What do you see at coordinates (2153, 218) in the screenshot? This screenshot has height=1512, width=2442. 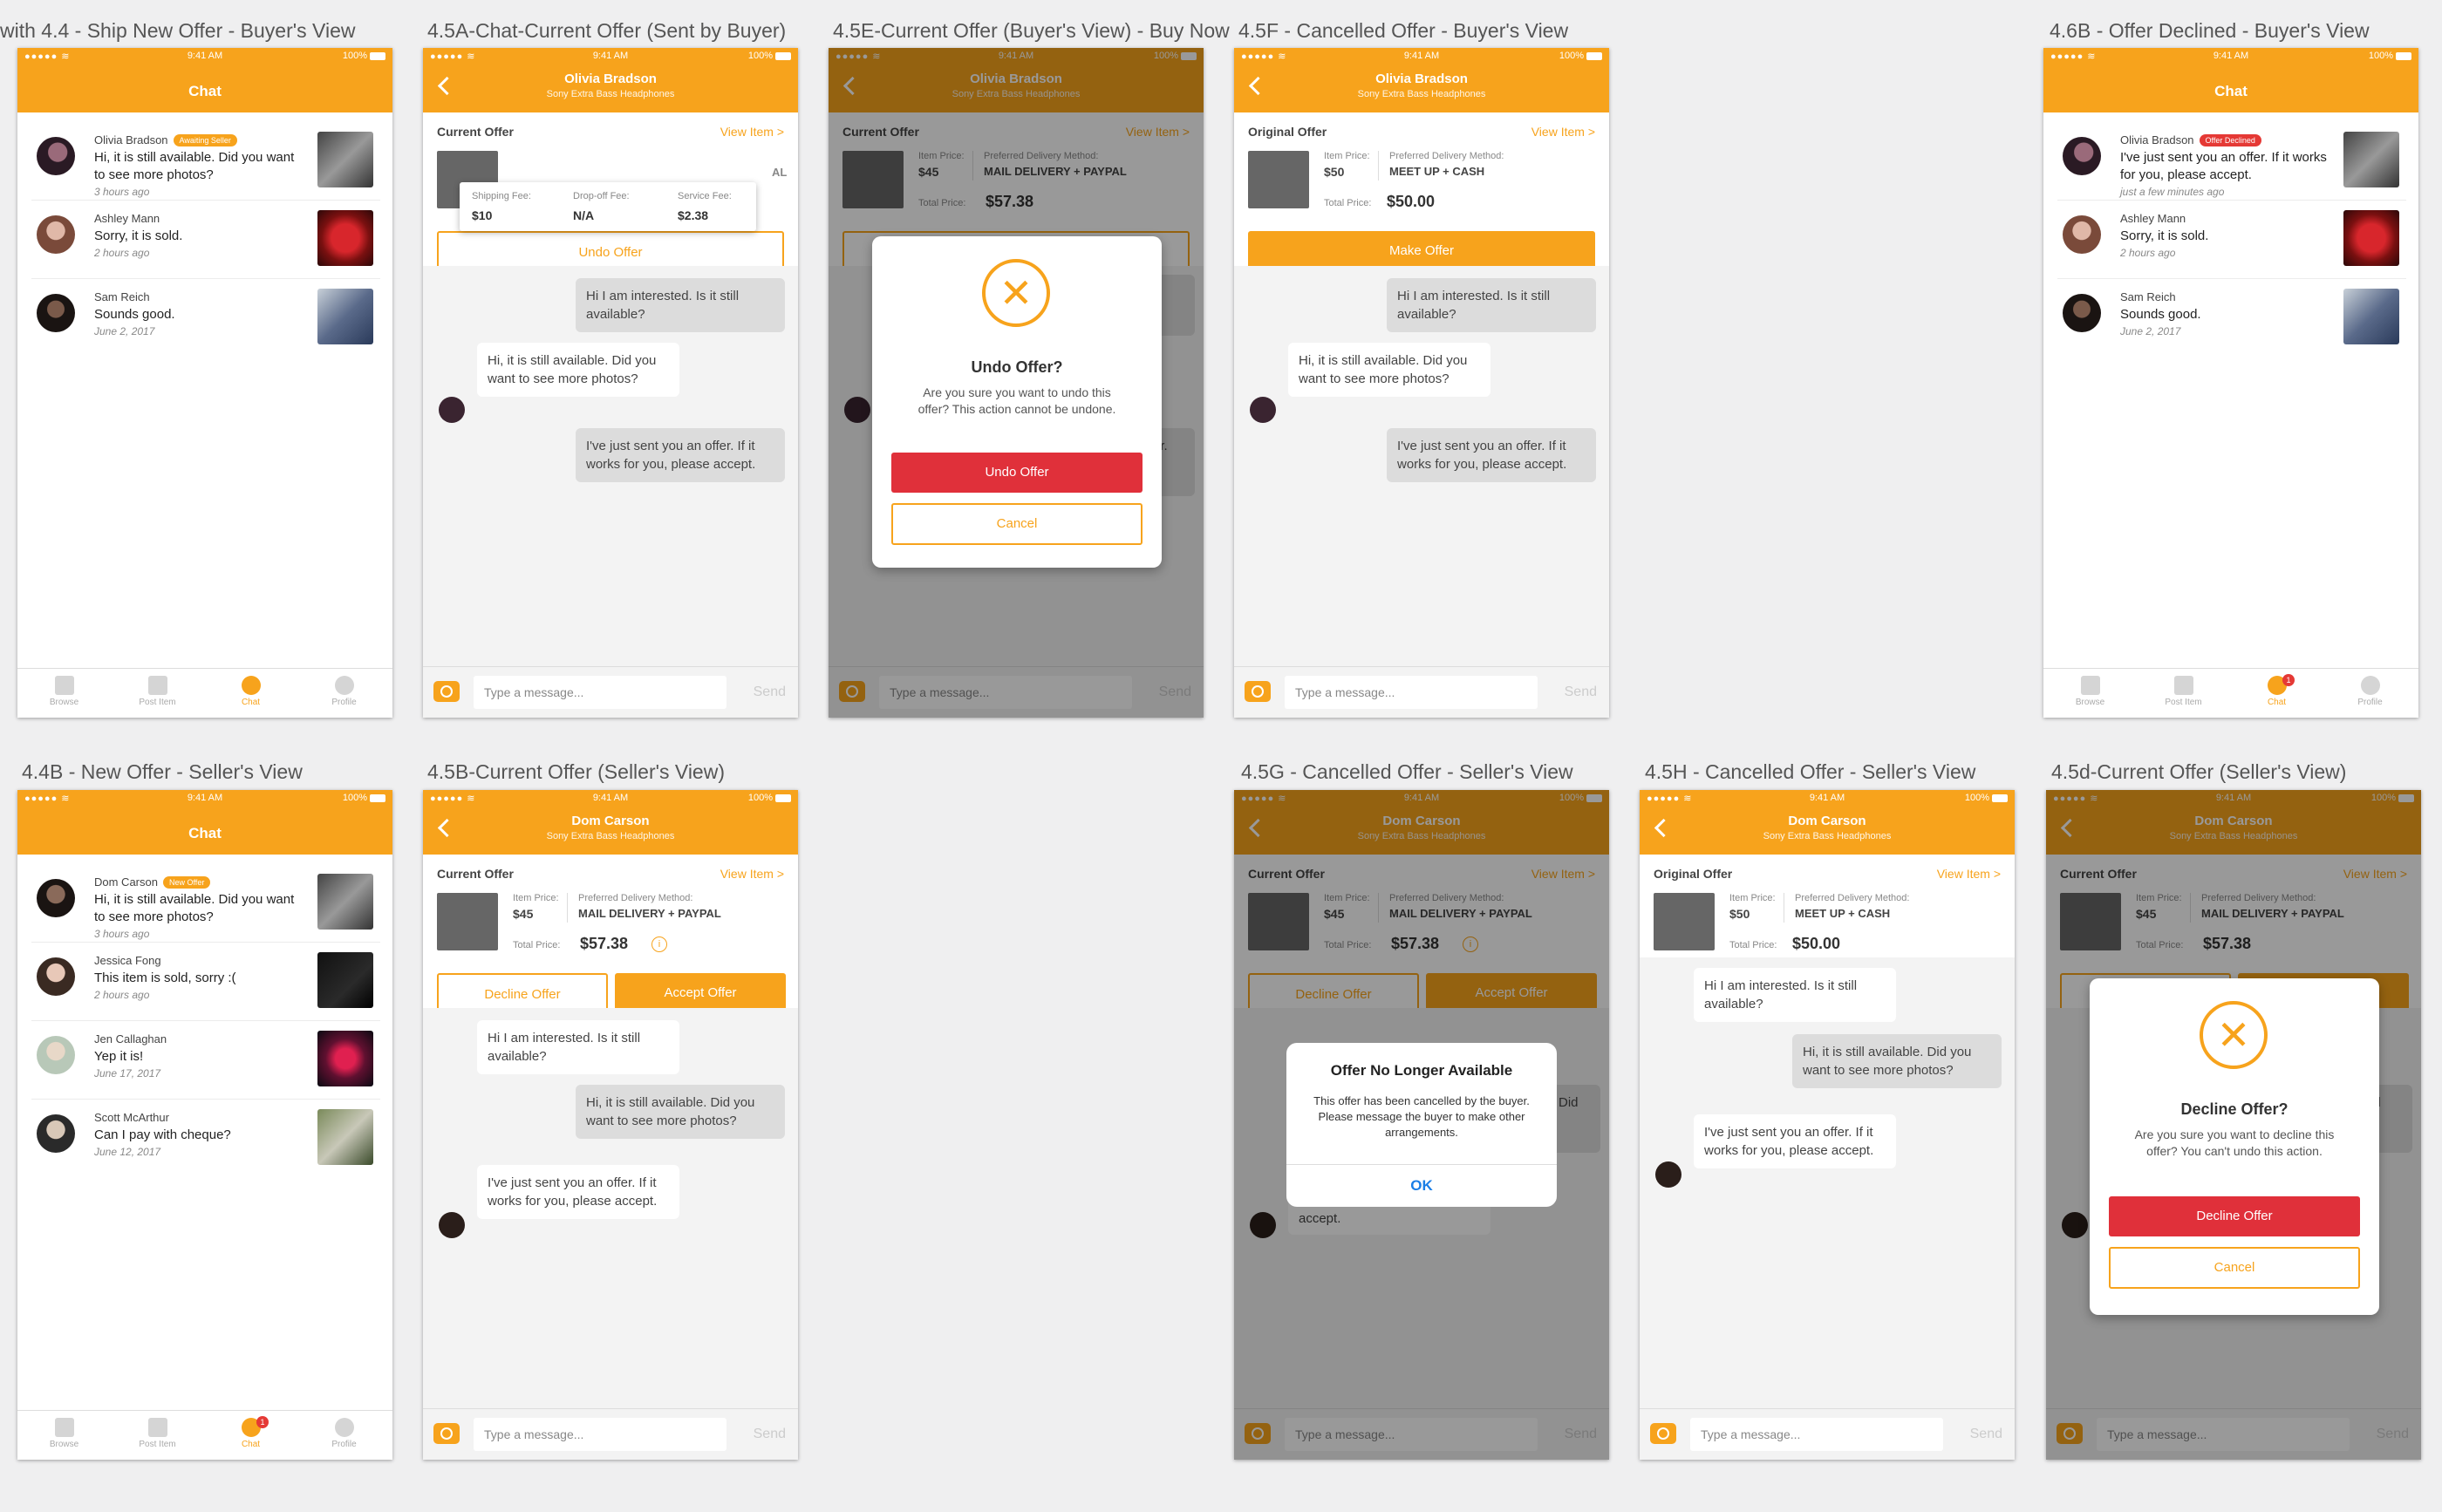 I see `contact-name: Ashley Mann` at bounding box center [2153, 218].